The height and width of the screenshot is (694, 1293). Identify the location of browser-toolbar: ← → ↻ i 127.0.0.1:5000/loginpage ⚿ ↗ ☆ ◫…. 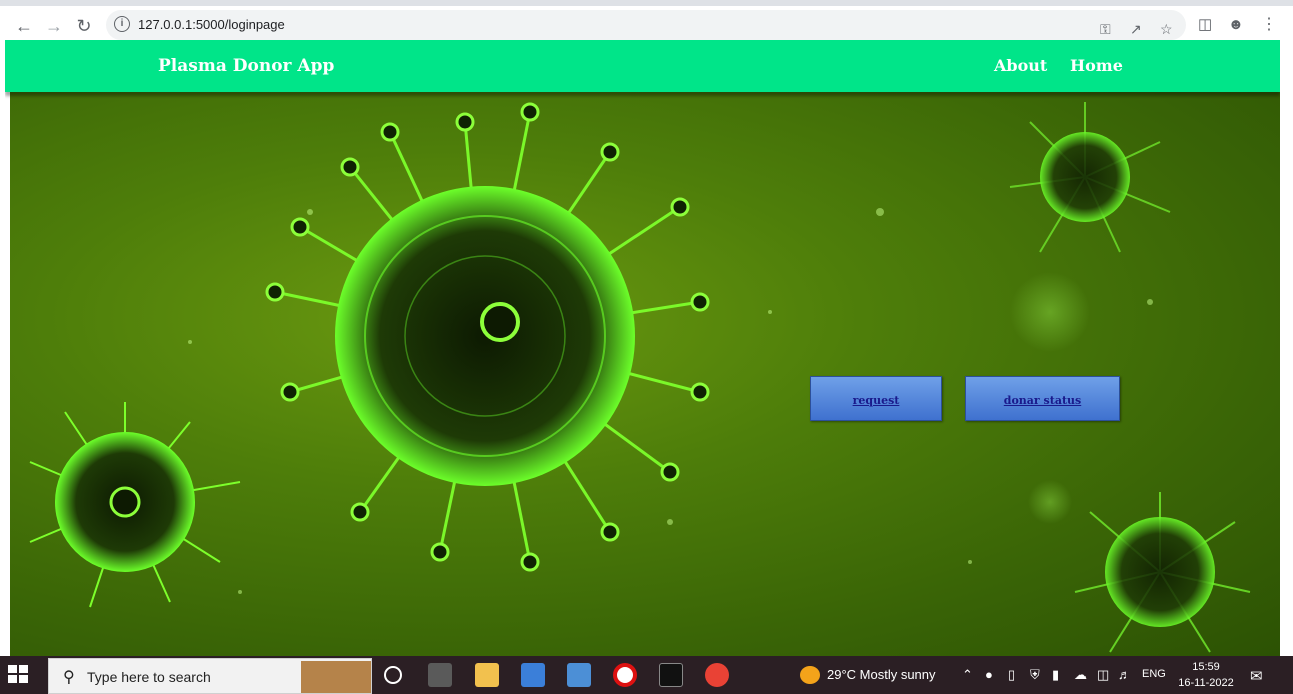
(646, 20).